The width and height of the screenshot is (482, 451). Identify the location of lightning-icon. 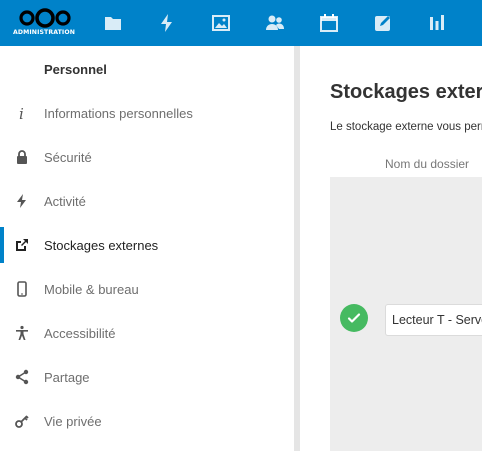
(22, 201).